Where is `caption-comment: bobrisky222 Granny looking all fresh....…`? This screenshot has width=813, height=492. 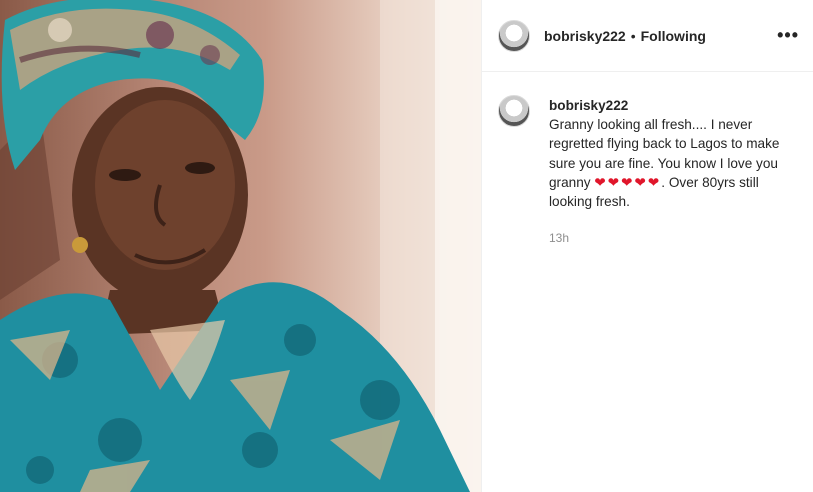 caption-comment: bobrisky222 Granny looking all fresh....… is located at coordinates (647, 160).